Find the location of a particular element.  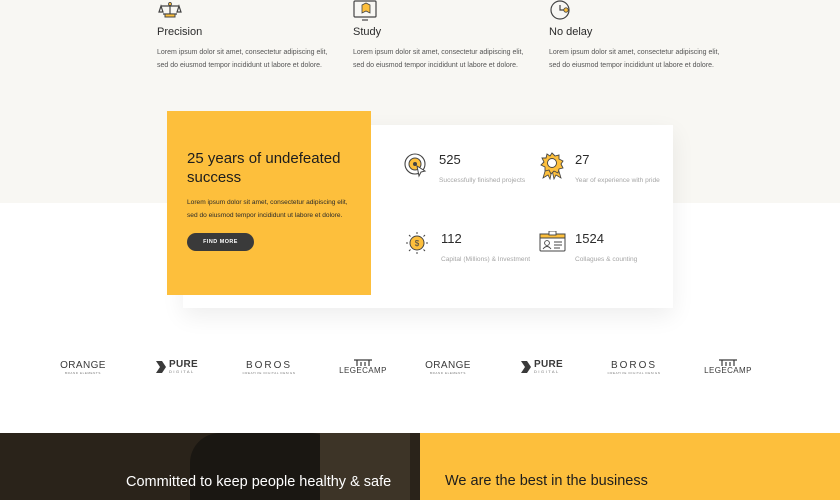

stat-label: Capital (Millions) & Investment is located at coordinates (486, 259).